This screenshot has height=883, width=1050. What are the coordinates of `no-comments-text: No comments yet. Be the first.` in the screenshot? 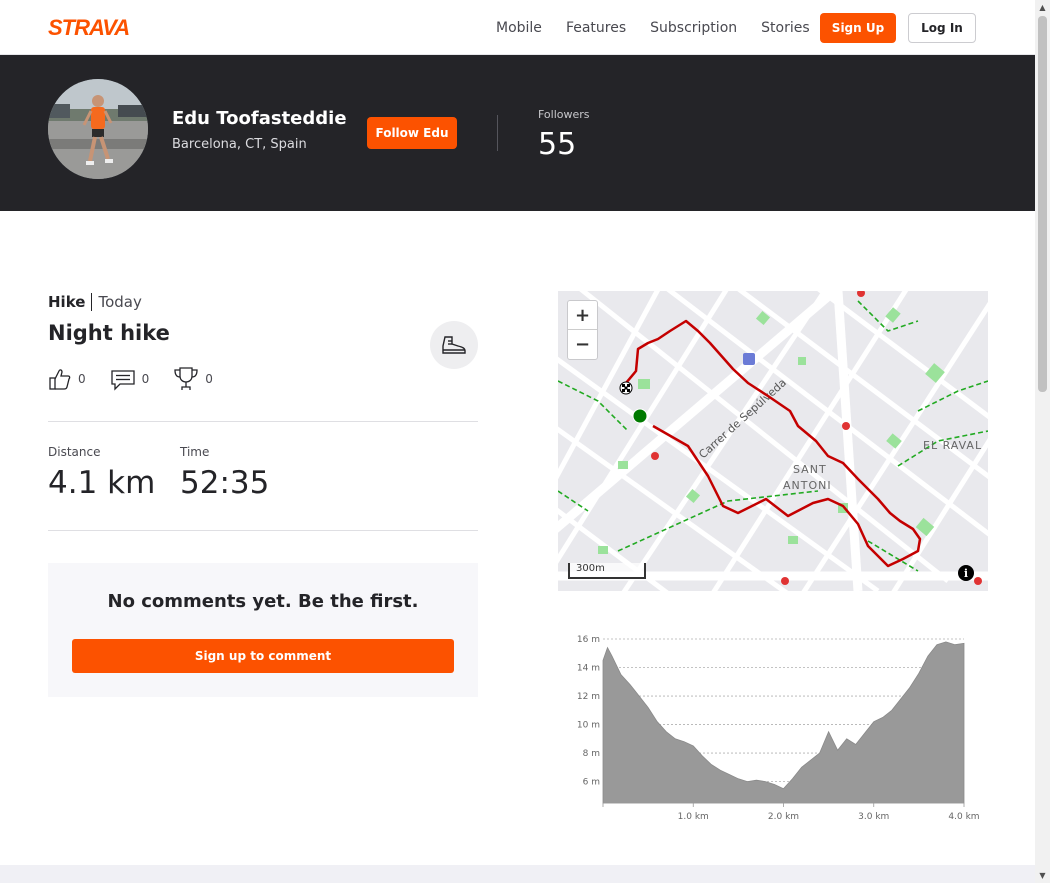 It's located at (263, 601).